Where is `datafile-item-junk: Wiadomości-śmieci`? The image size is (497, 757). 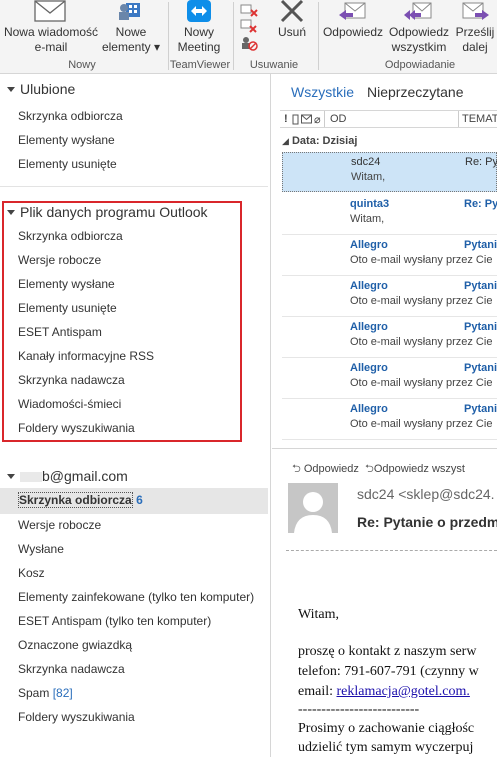
datafile-item-junk: Wiadomości-śmieci is located at coordinates (69, 404).